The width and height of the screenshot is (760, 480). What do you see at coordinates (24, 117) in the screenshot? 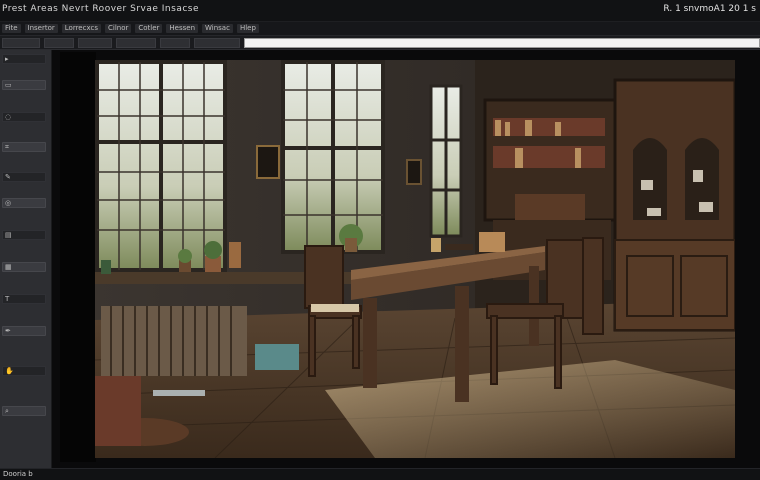
I see `lasso-tool-button: ◌` at bounding box center [24, 117].